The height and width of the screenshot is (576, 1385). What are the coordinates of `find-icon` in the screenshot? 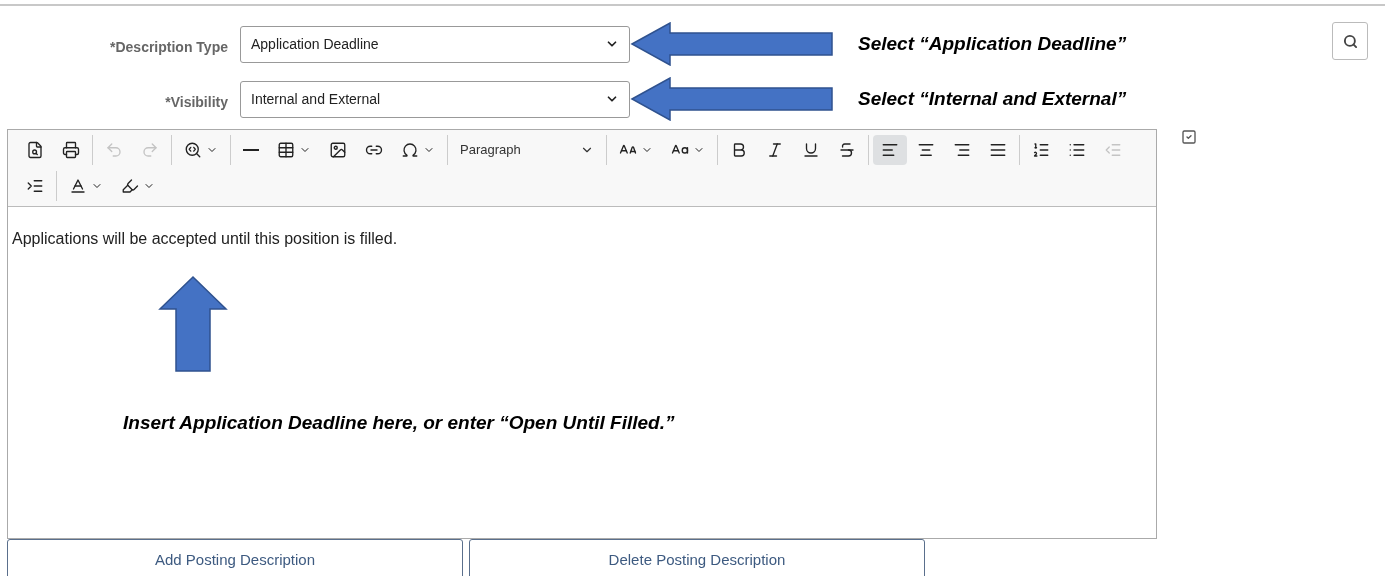 It's located at (193, 150).